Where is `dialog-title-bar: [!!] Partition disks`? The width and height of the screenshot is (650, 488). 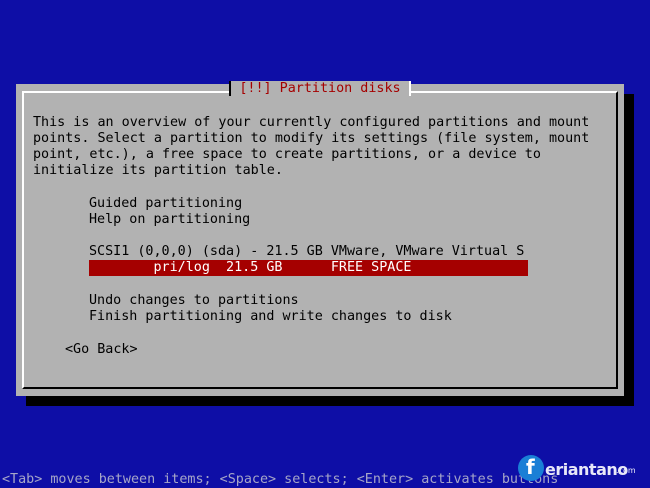
dialog-title-bar: [!!] Partition disks is located at coordinates (320, 90).